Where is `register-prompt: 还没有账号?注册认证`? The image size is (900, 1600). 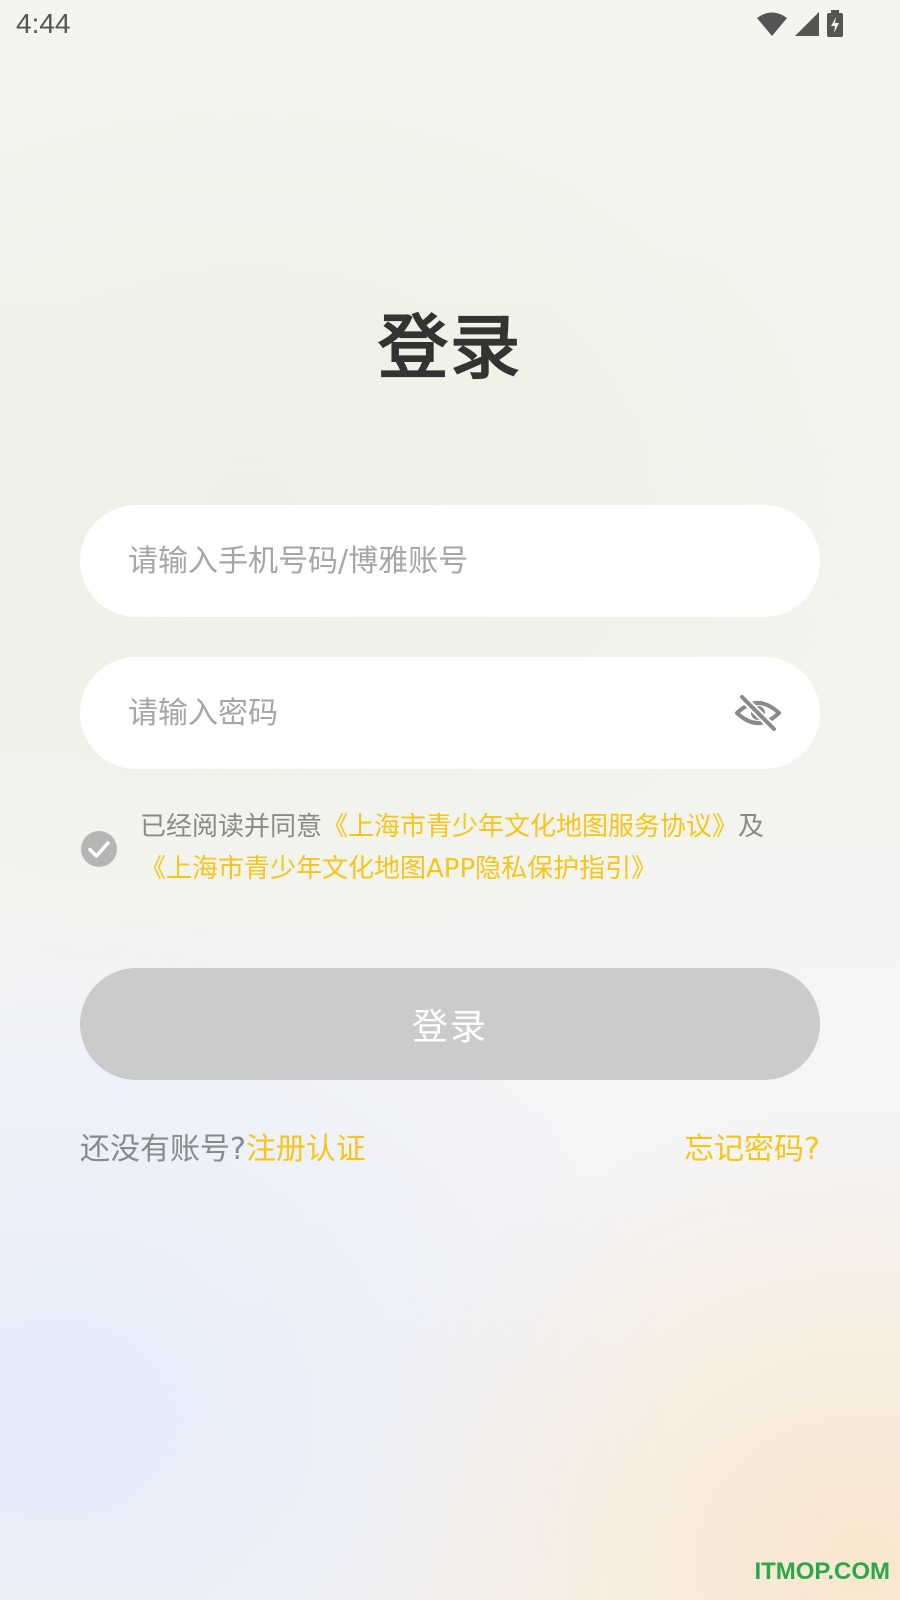
register-prompt: 还没有账号?注册认证 is located at coordinates (223, 1150).